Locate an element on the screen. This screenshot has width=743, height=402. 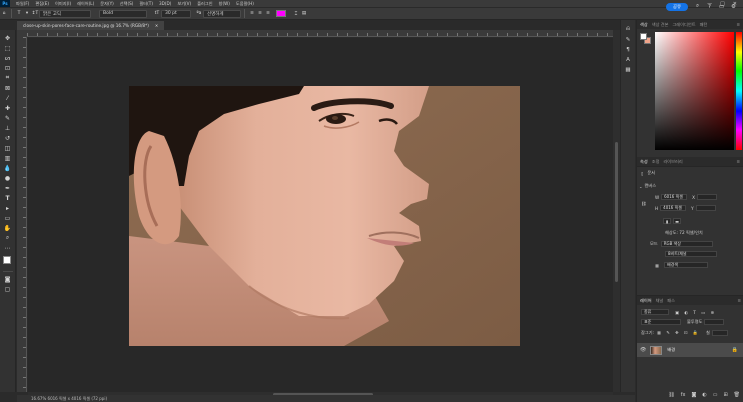
help-icon: ? is located at coordinates (709, 6).